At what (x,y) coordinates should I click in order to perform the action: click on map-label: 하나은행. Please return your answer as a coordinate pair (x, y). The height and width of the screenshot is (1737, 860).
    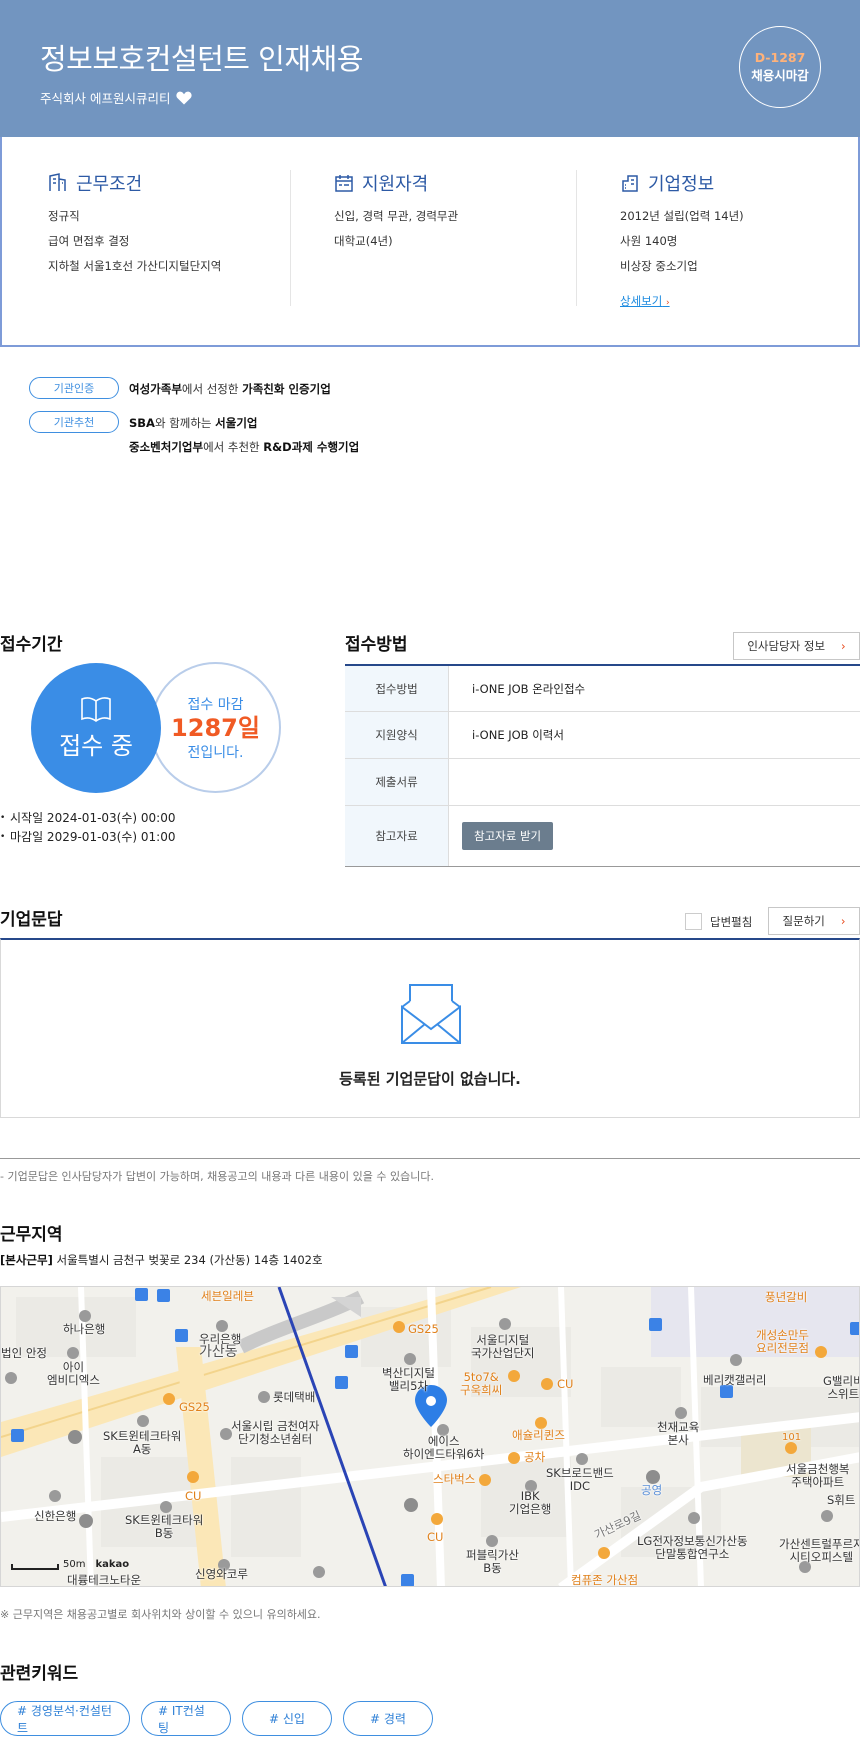
    Looking at the image, I should click on (84, 1329).